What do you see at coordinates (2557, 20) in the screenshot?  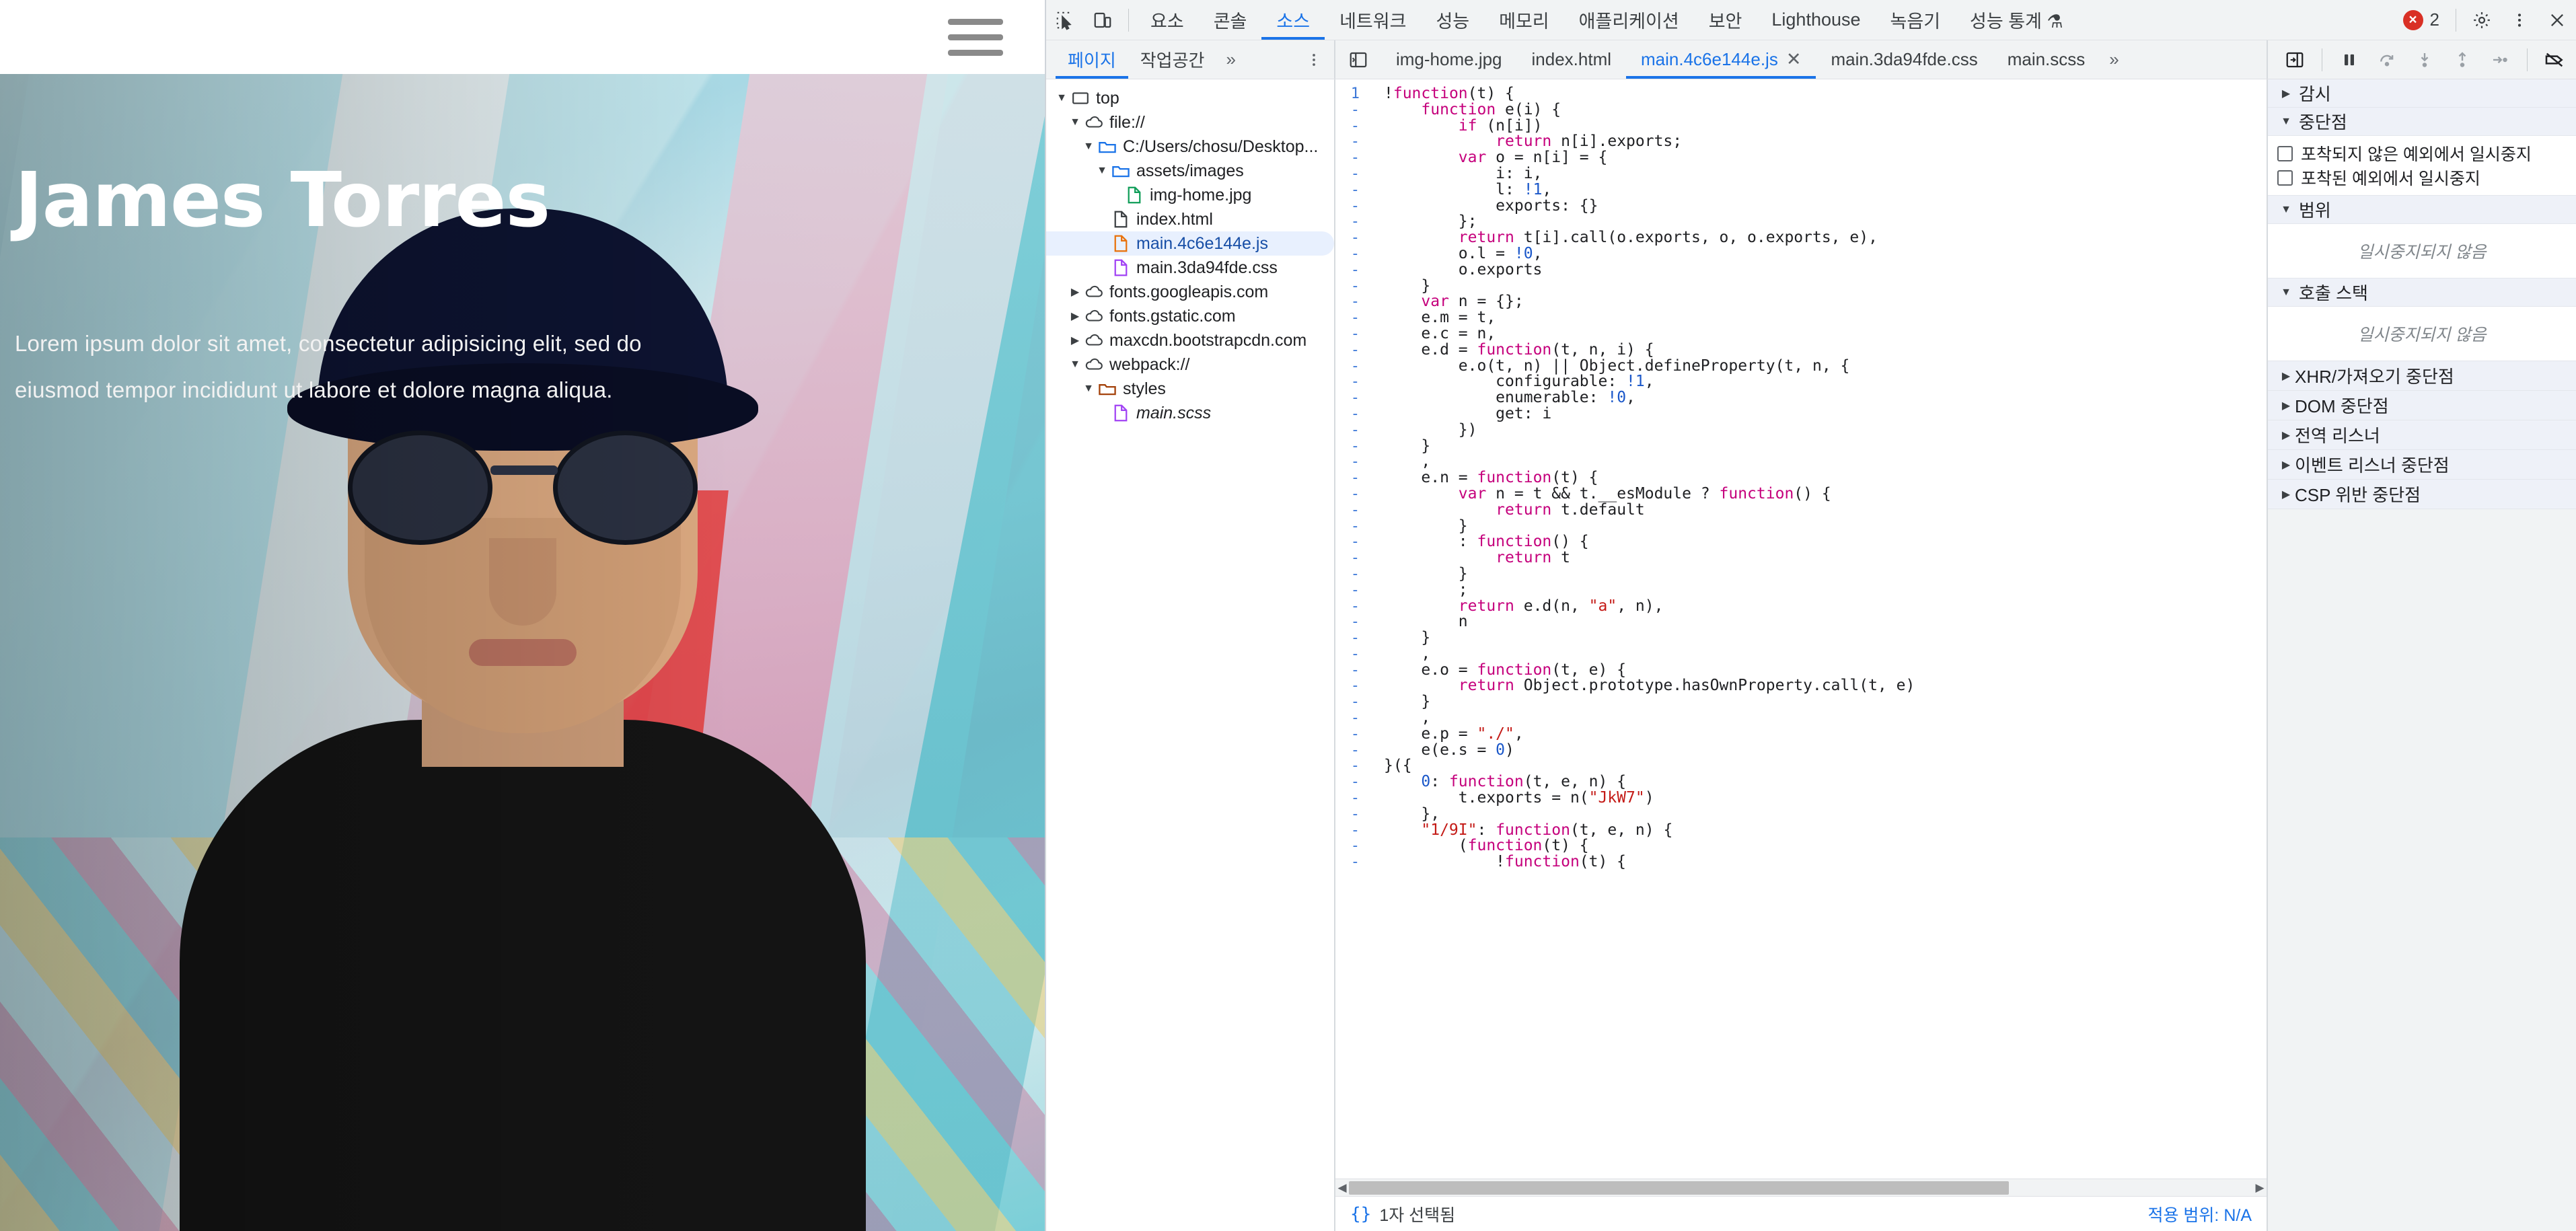 I see `close-icon` at bounding box center [2557, 20].